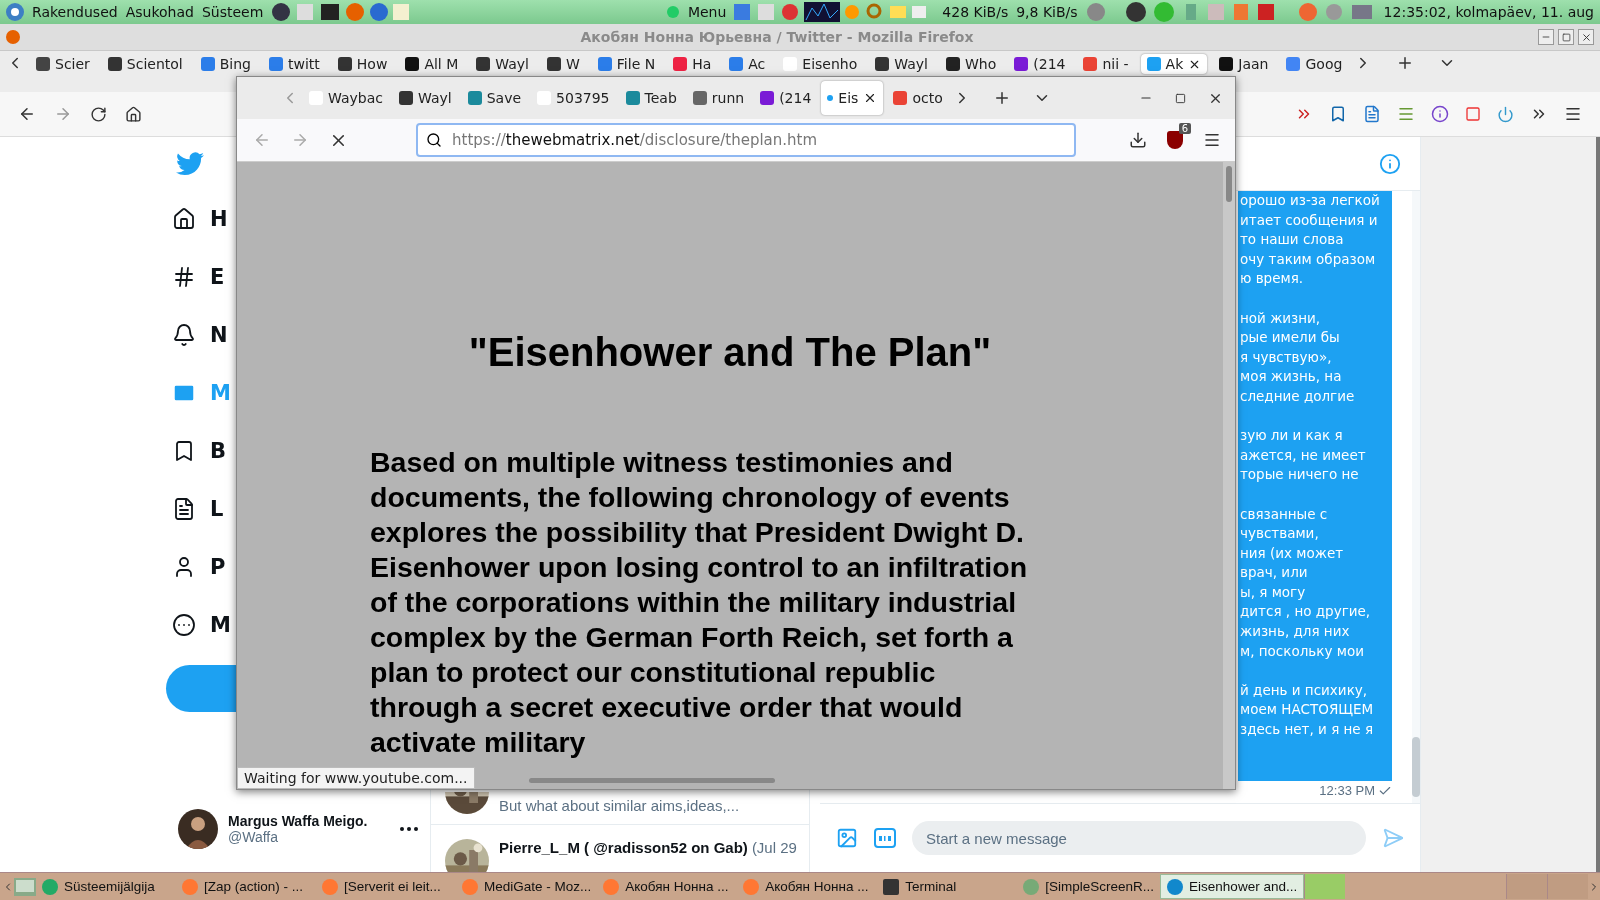  What do you see at coordinates (975, 12) in the screenshot?
I see `download-rate: 428 KiB/s` at bounding box center [975, 12].